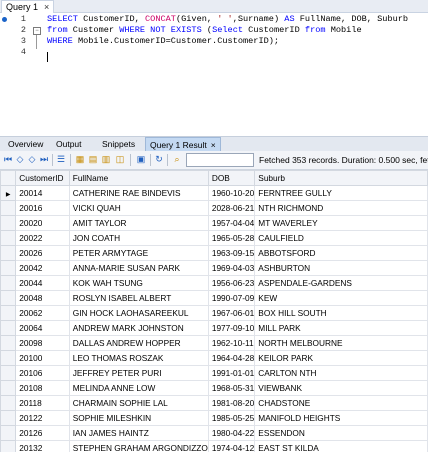 Image resolution: width=428 pixels, height=452 pixels. What do you see at coordinates (231, 298) in the screenshot?
I see `cell-dob: 1990-07-09` at bounding box center [231, 298].